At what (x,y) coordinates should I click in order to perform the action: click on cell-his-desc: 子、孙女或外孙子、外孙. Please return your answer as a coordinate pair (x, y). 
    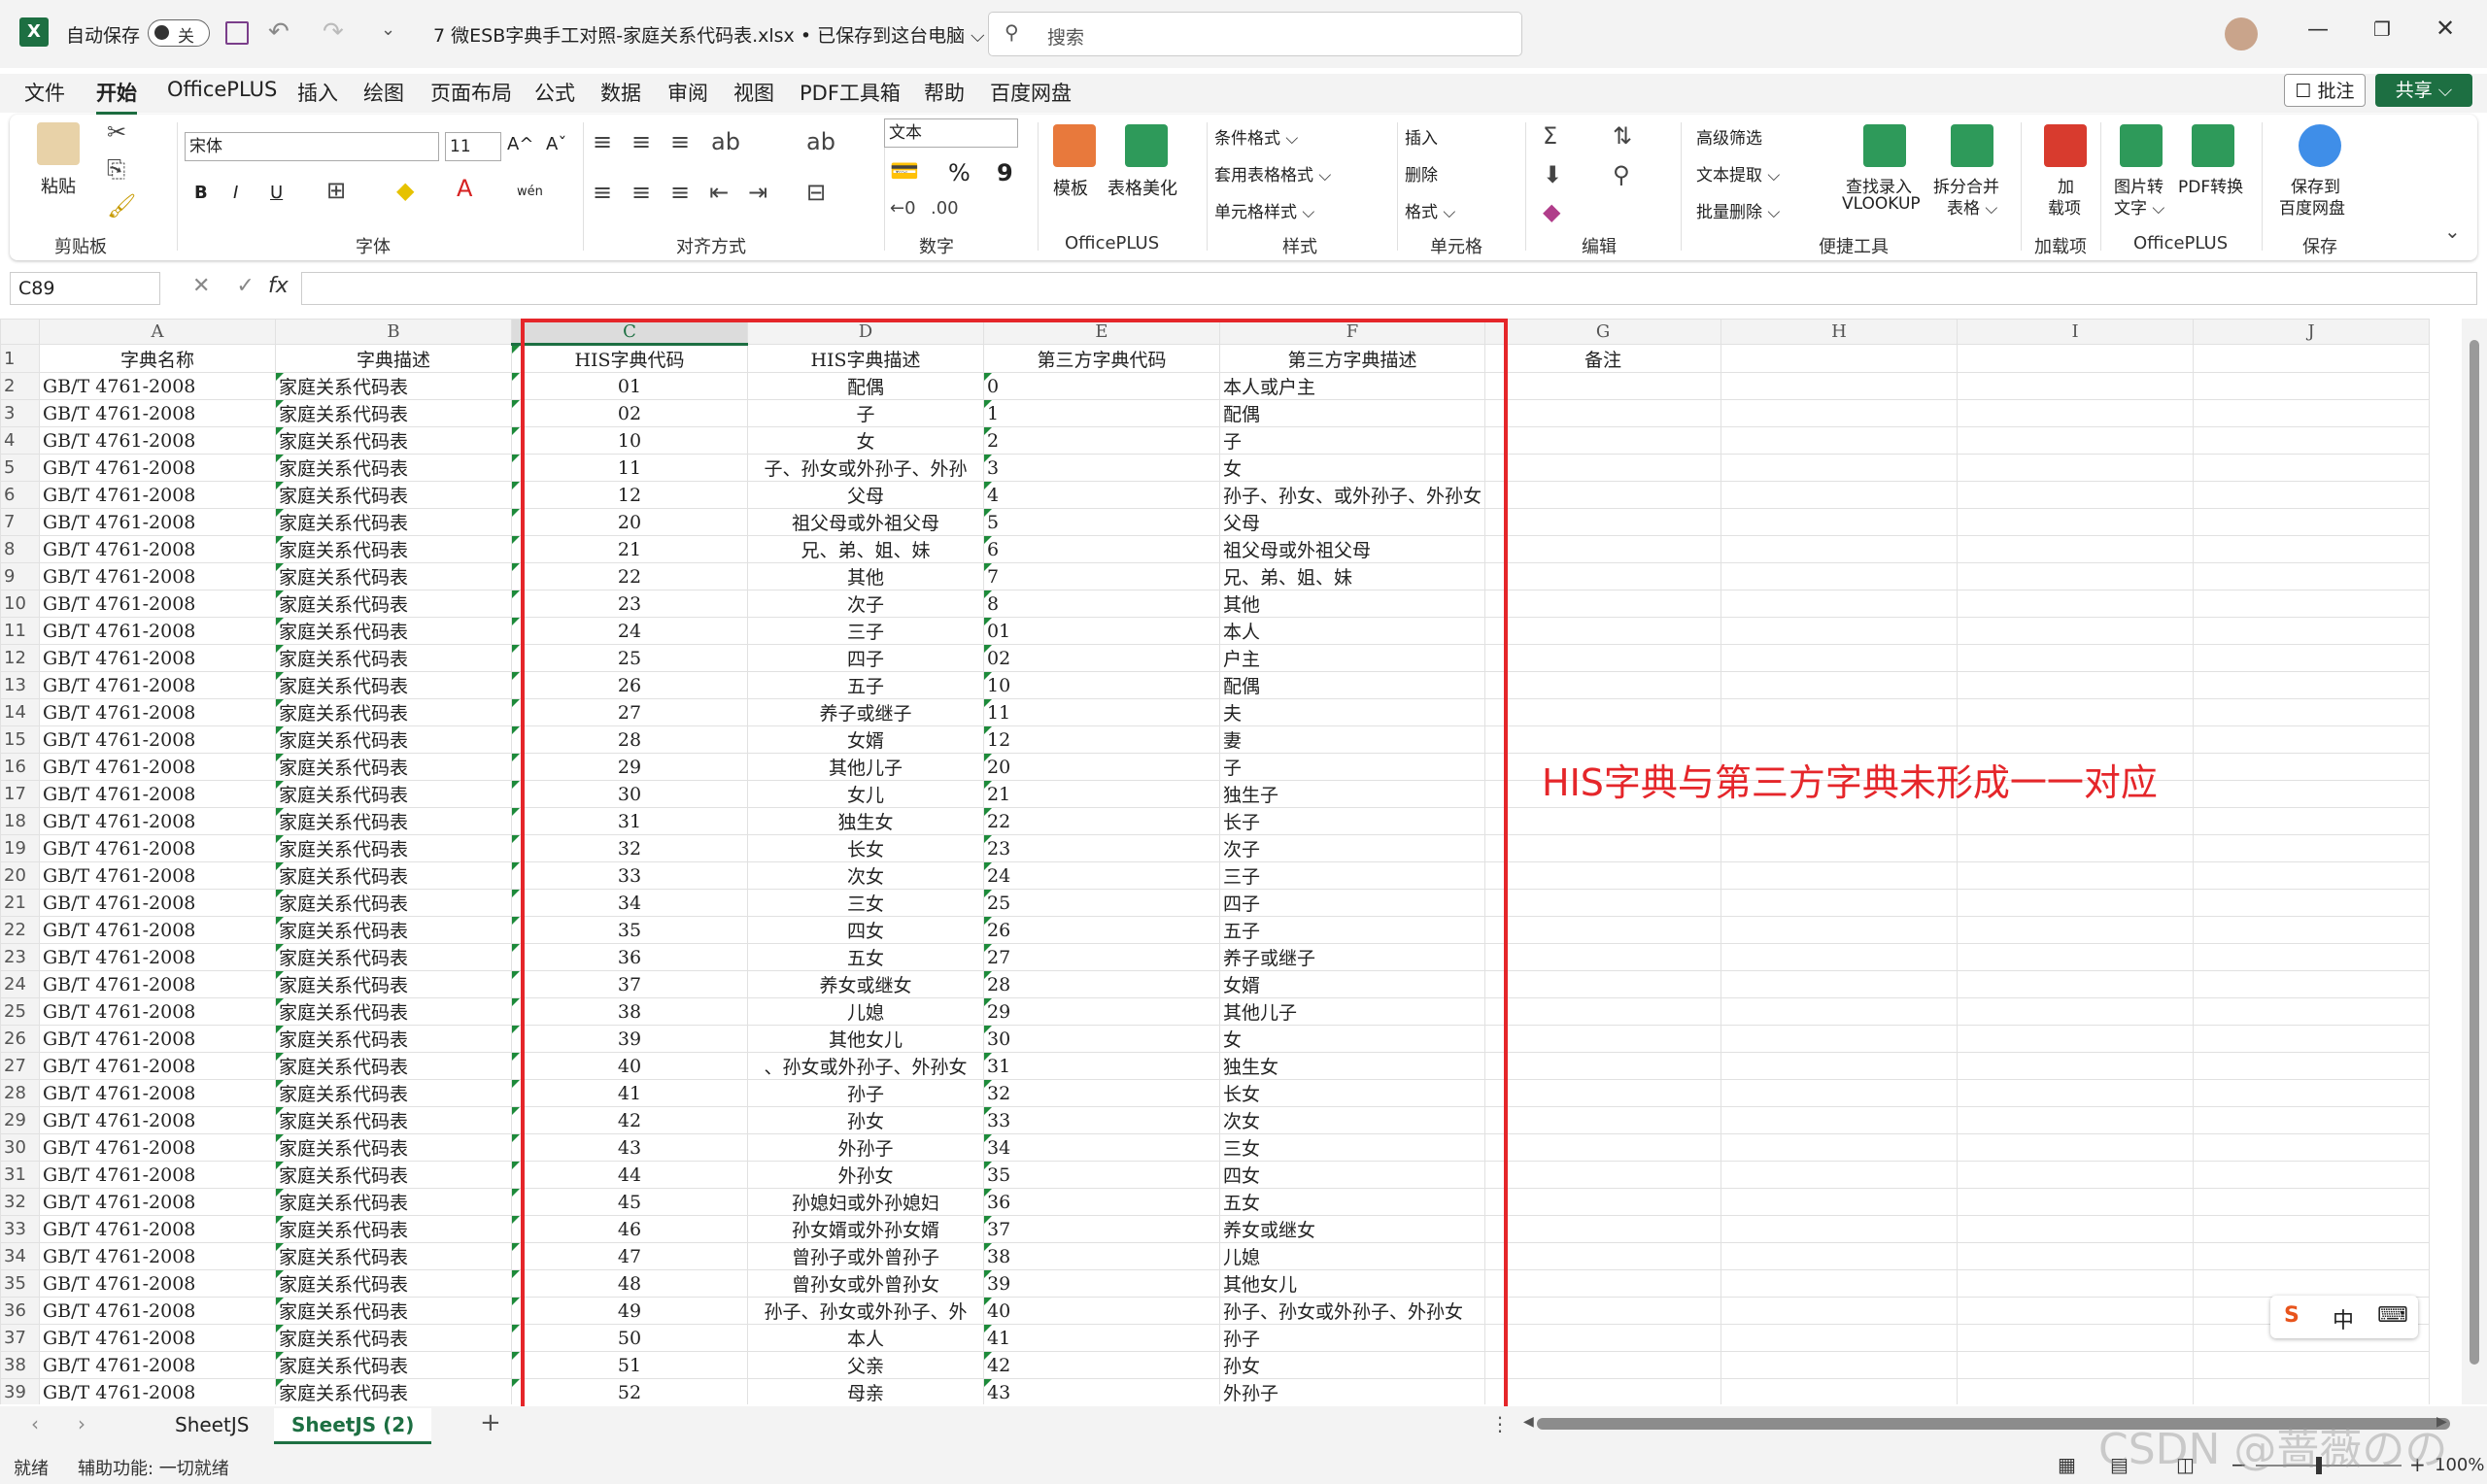
    Looking at the image, I should click on (865, 468).